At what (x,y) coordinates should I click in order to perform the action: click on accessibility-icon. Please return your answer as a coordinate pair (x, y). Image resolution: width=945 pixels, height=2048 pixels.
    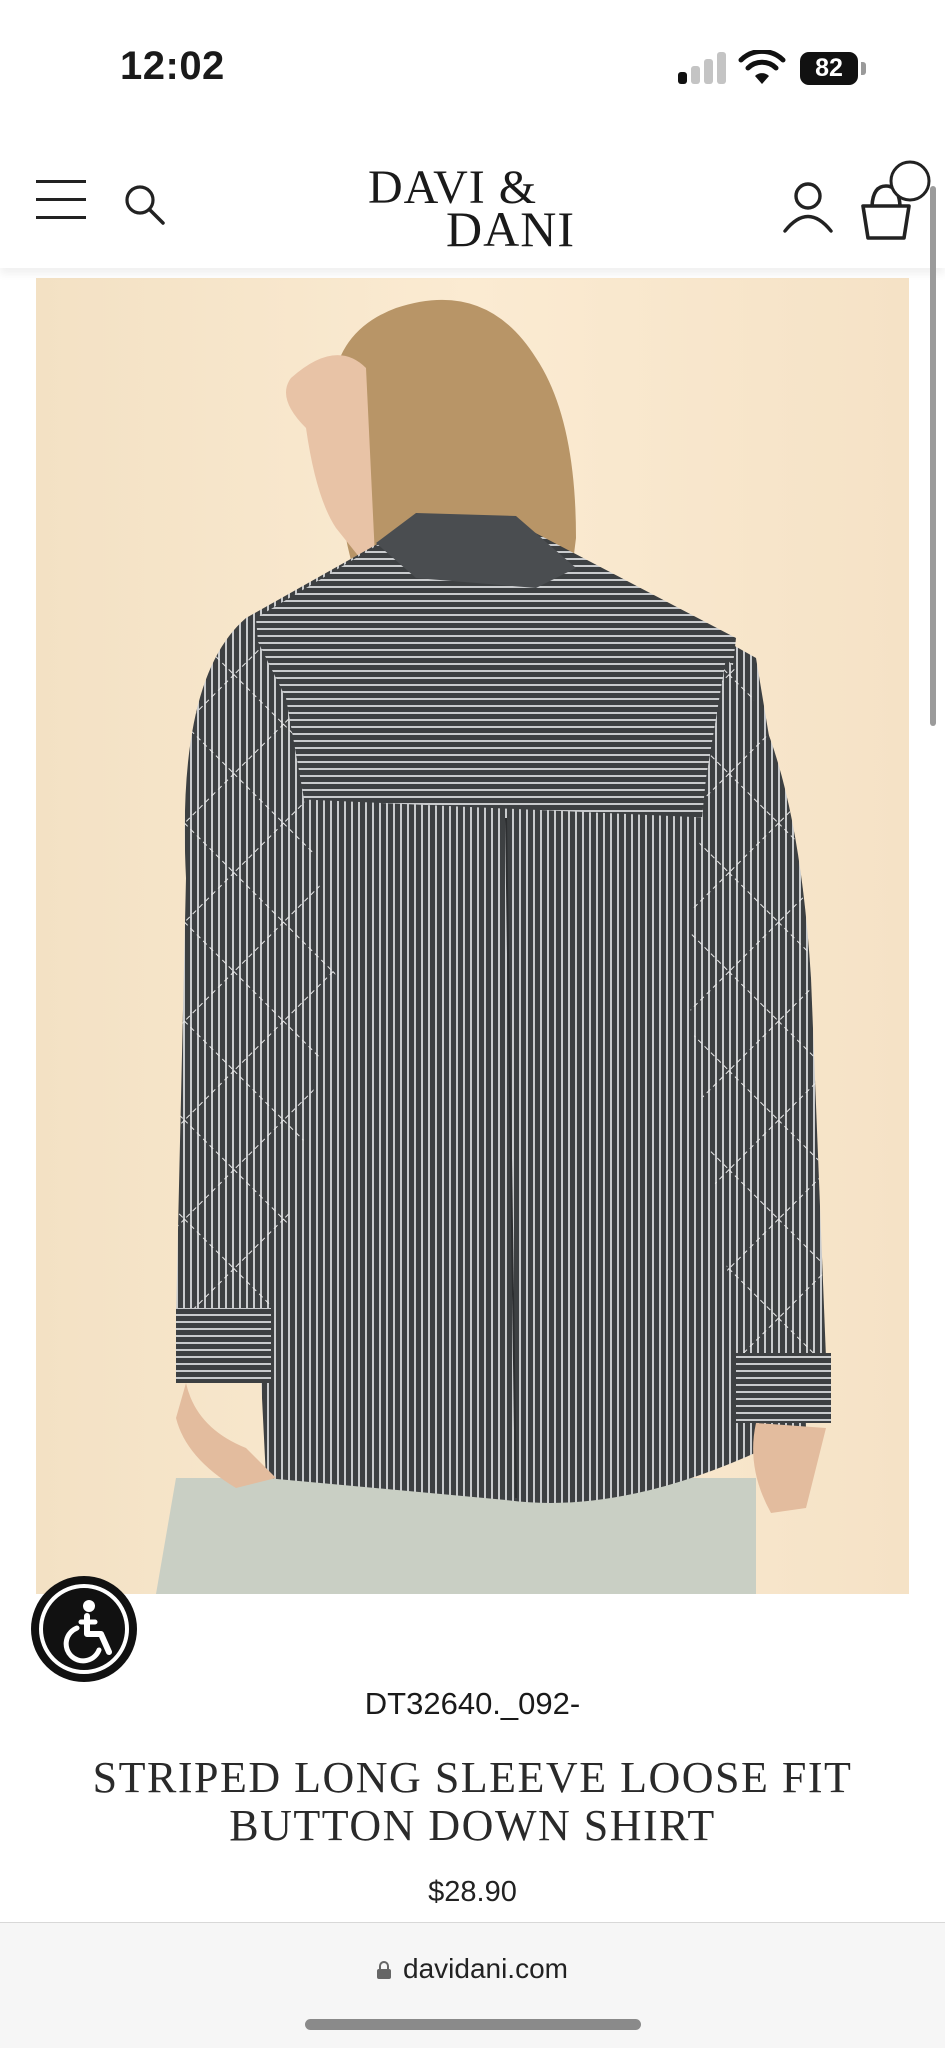
    Looking at the image, I should click on (87, 1632).